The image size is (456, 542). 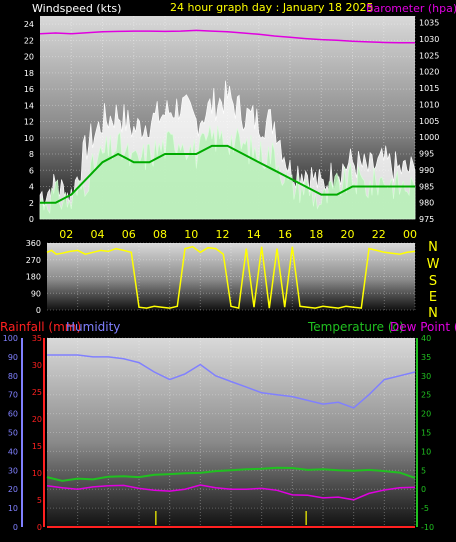 What do you see at coordinates (160, 234) in the screenshot?
I see `time-axis-label-top: 08` at bounding box center [160, 234].